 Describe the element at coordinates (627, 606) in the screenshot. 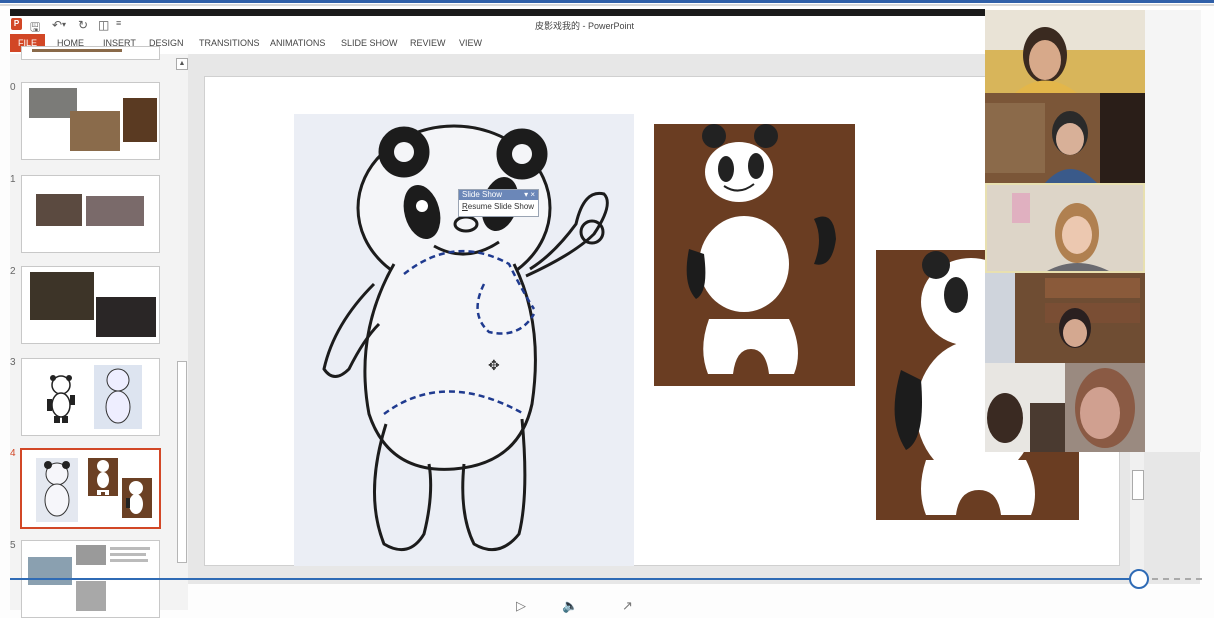

I see `expand-icon: ↗` at that location.